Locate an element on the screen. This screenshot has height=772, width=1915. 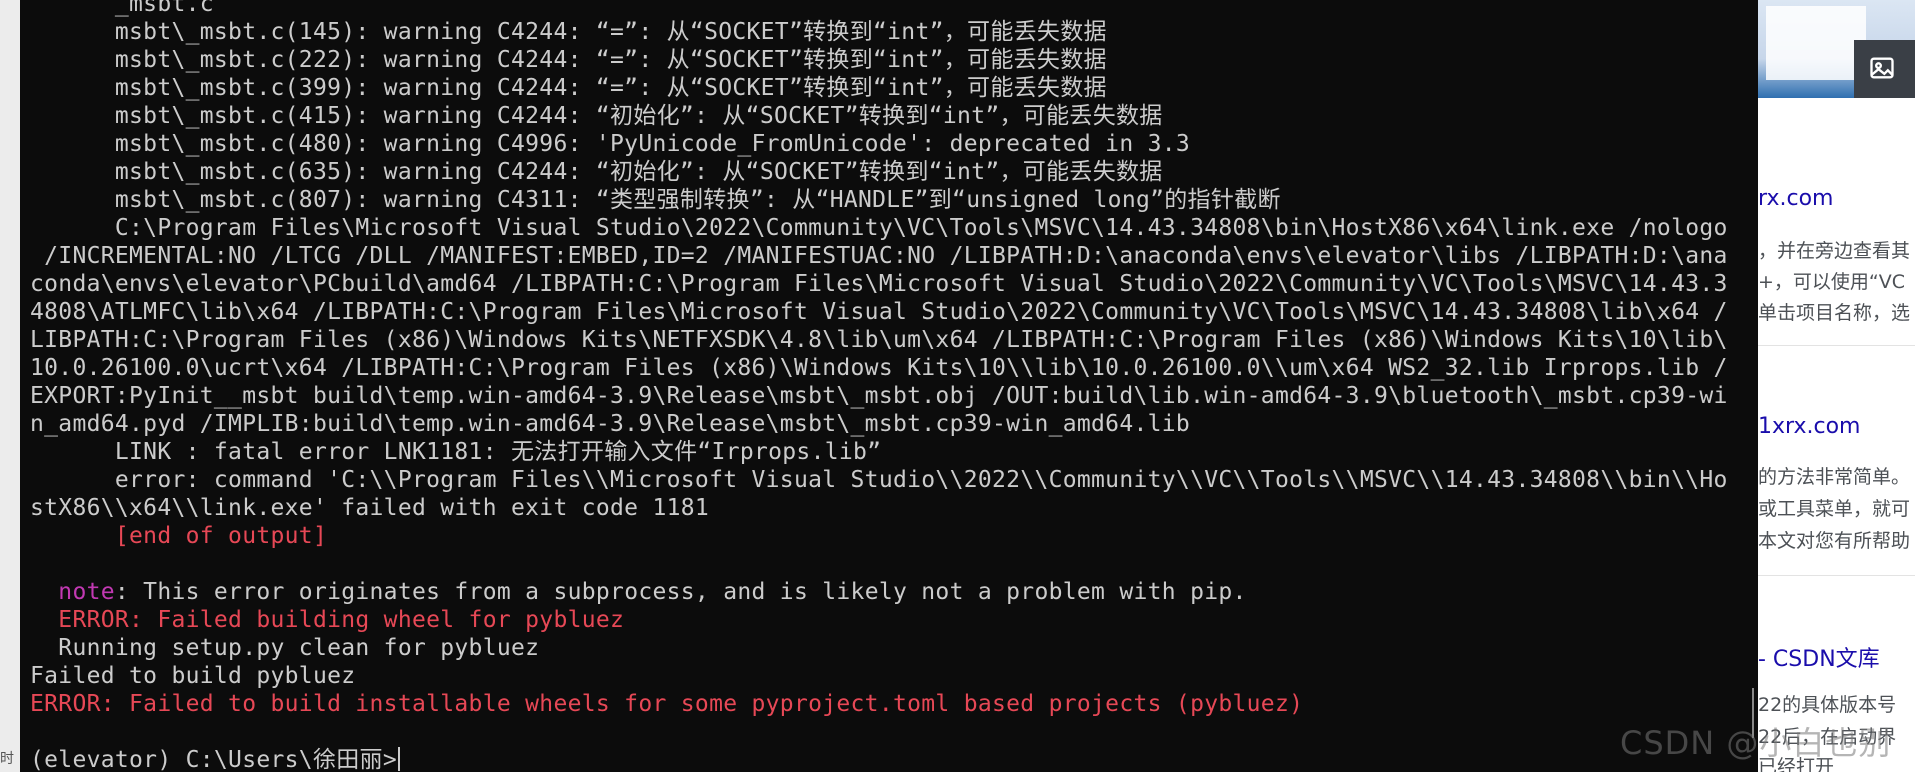
result-thumbnail is located at coordinates (1836, 49).